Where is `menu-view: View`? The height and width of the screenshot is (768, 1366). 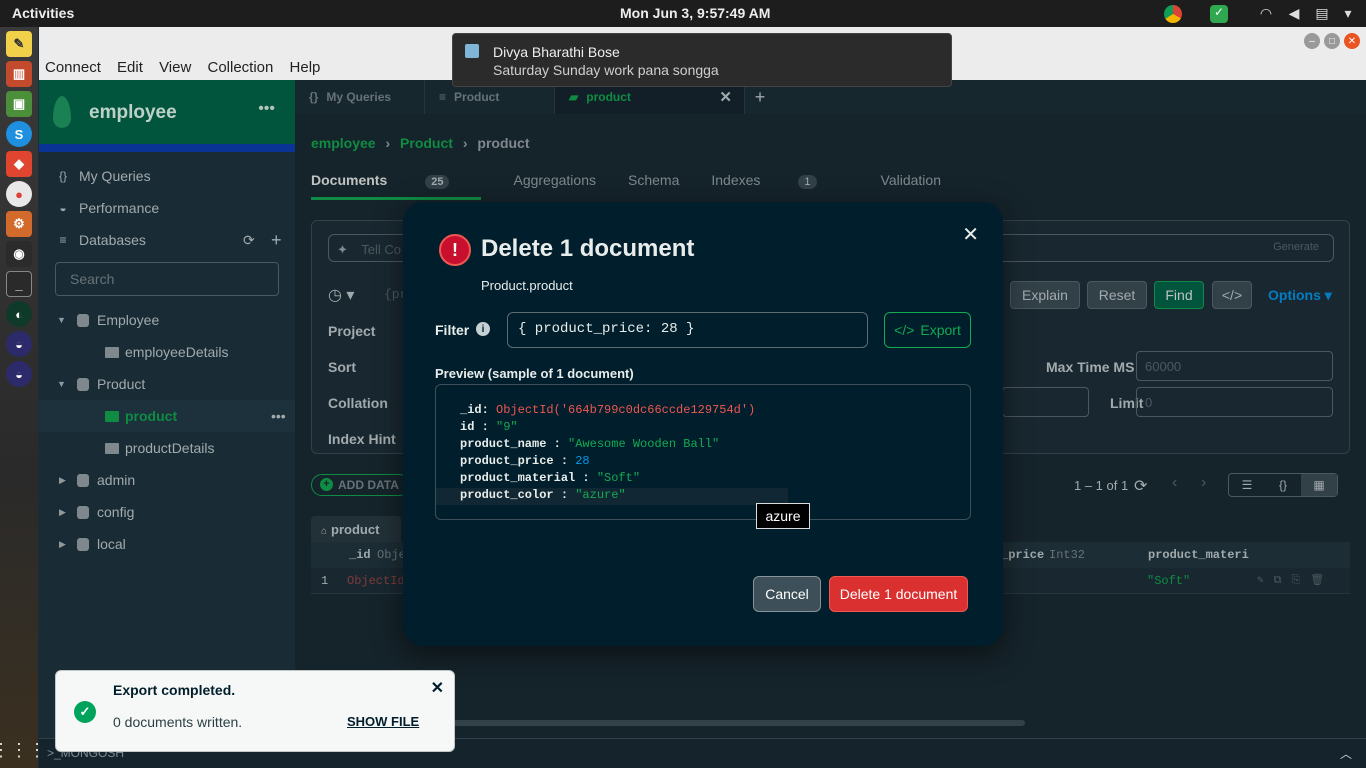 menu-view: View is located at coordinates (175, 65).